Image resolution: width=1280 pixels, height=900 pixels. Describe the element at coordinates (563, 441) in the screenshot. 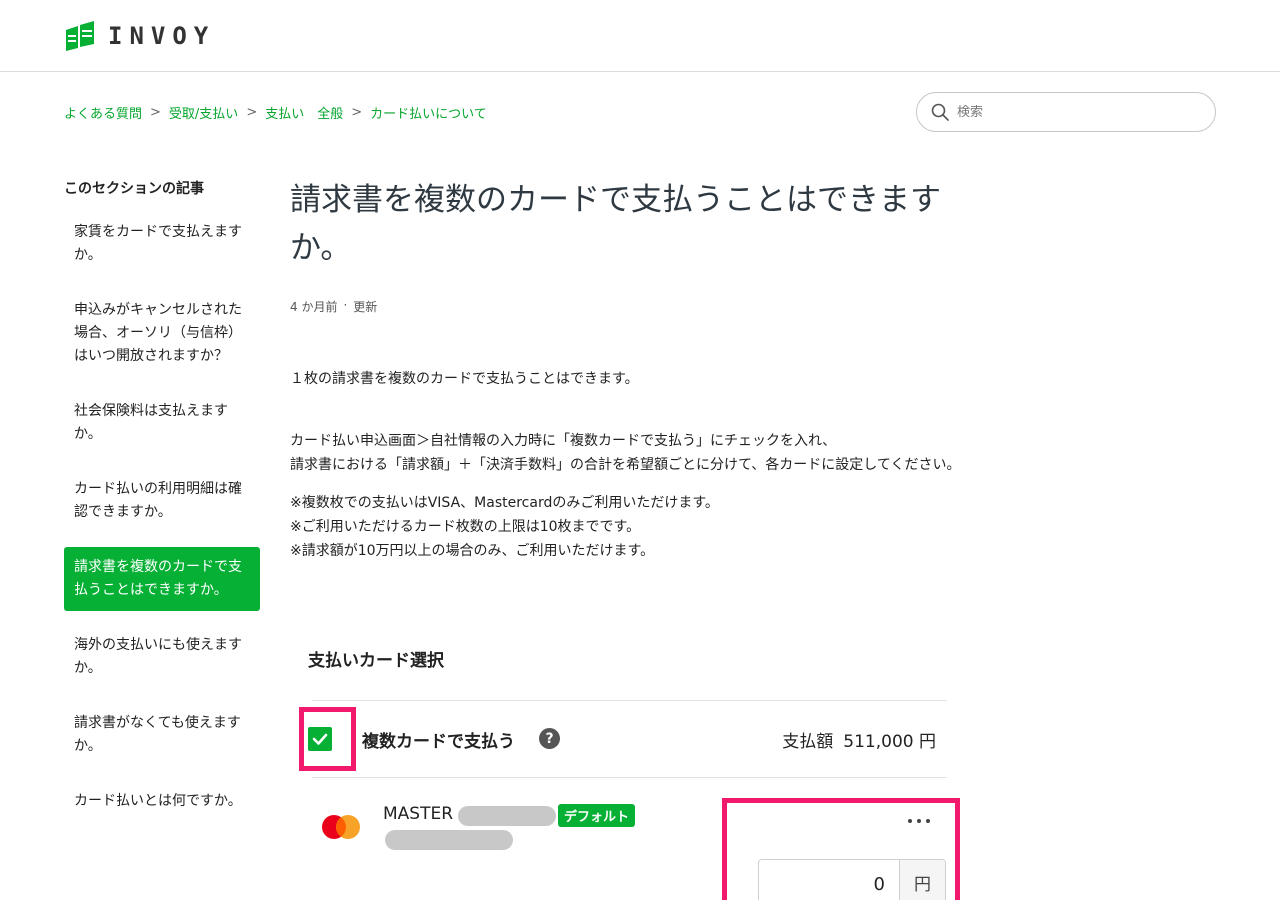

I see `article-instruction-line: カード払い申込画面＞自社情報の入力時に「複数カードで支払う」にチェックを入れ、` at that location.